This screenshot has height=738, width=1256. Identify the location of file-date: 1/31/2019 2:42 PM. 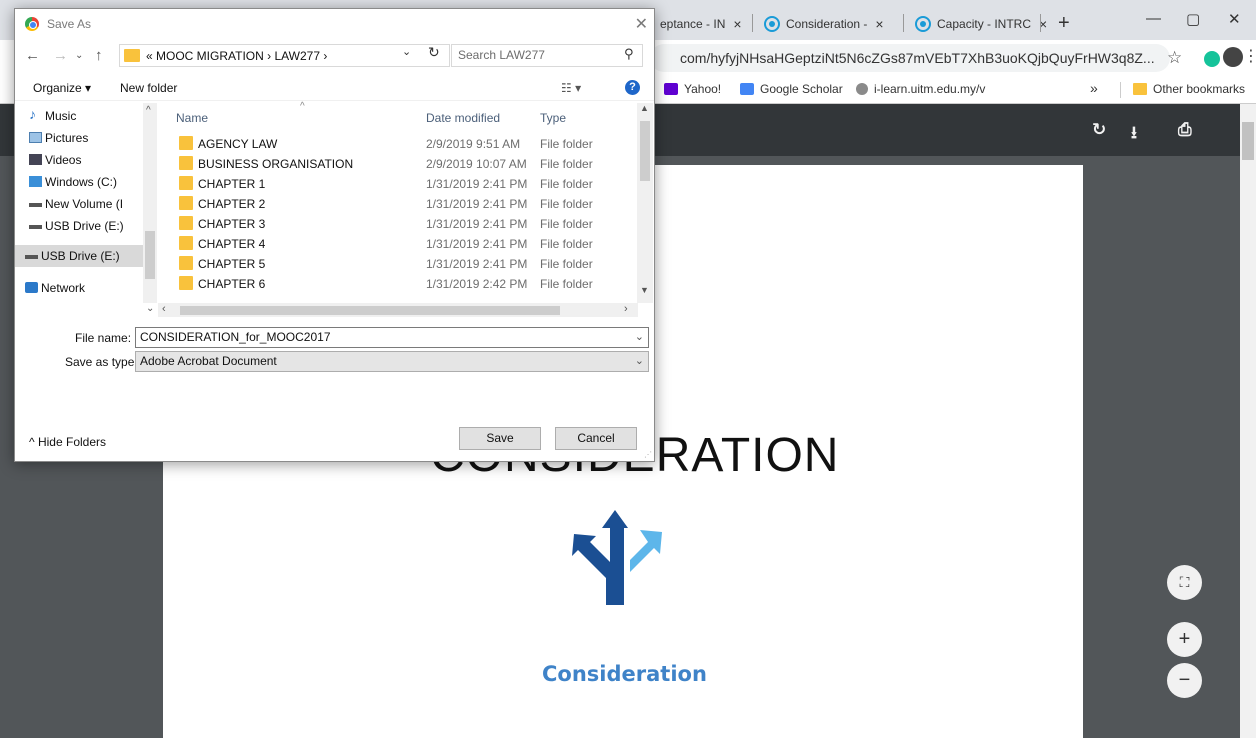
(477, 284).